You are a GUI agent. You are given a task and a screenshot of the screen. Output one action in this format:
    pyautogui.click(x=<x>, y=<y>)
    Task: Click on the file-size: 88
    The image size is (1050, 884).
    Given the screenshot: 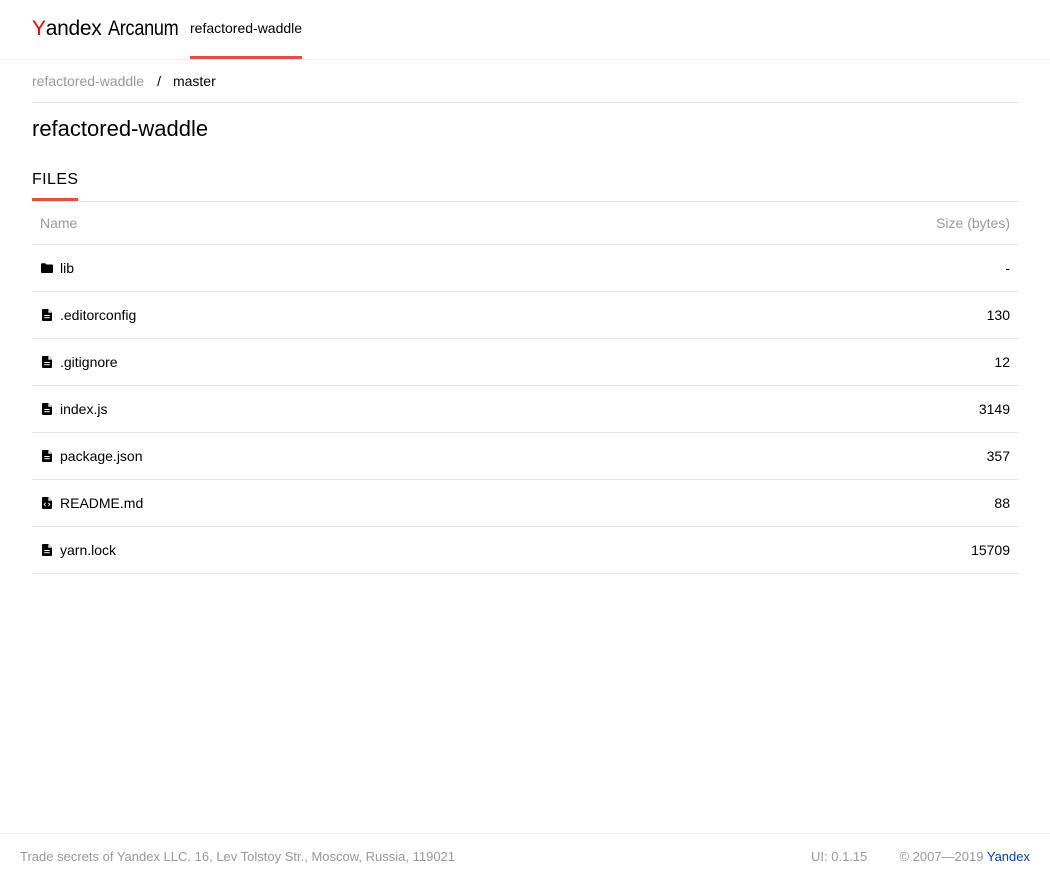 What is the action you would take?
    pyautogui.click(x=1002, y=503)
    